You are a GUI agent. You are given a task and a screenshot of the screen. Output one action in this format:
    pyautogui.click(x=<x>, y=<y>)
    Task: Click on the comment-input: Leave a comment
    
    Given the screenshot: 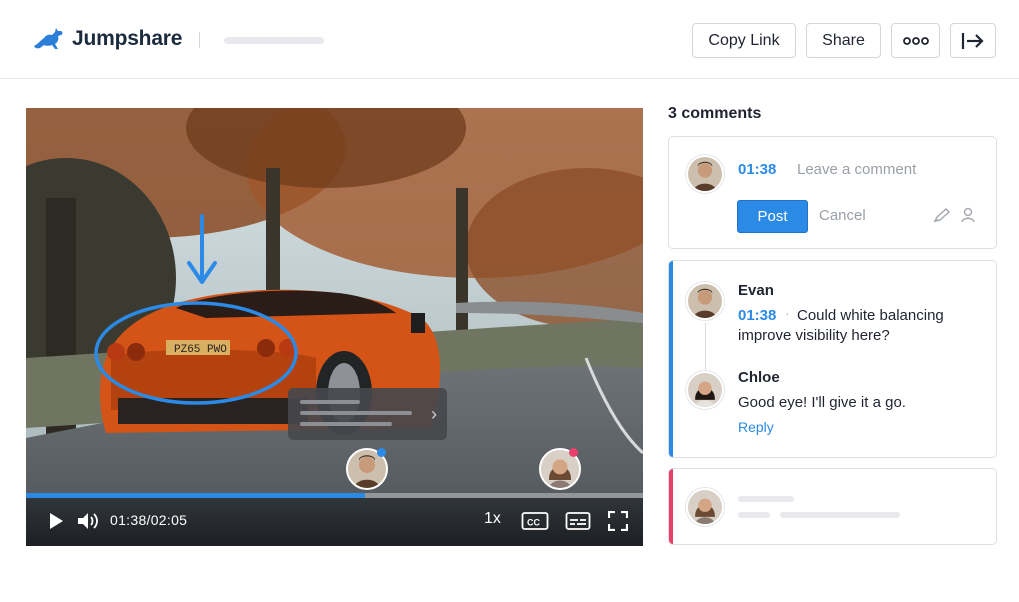 What is the action you would take?
    pyautogui.click(x=856, y=169)
    